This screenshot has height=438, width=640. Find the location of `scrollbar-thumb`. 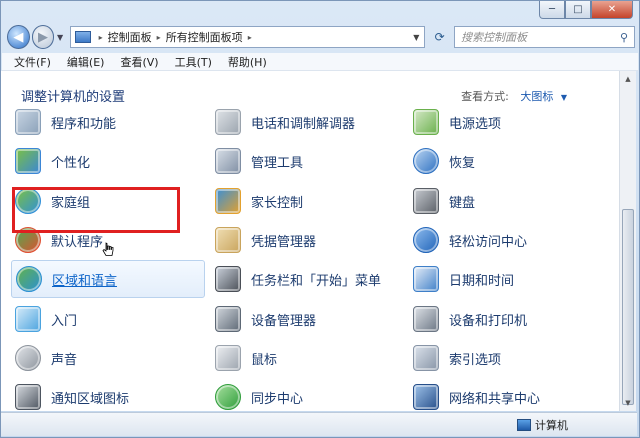

scrollbar-thumb is located at coordinates (628, 307).